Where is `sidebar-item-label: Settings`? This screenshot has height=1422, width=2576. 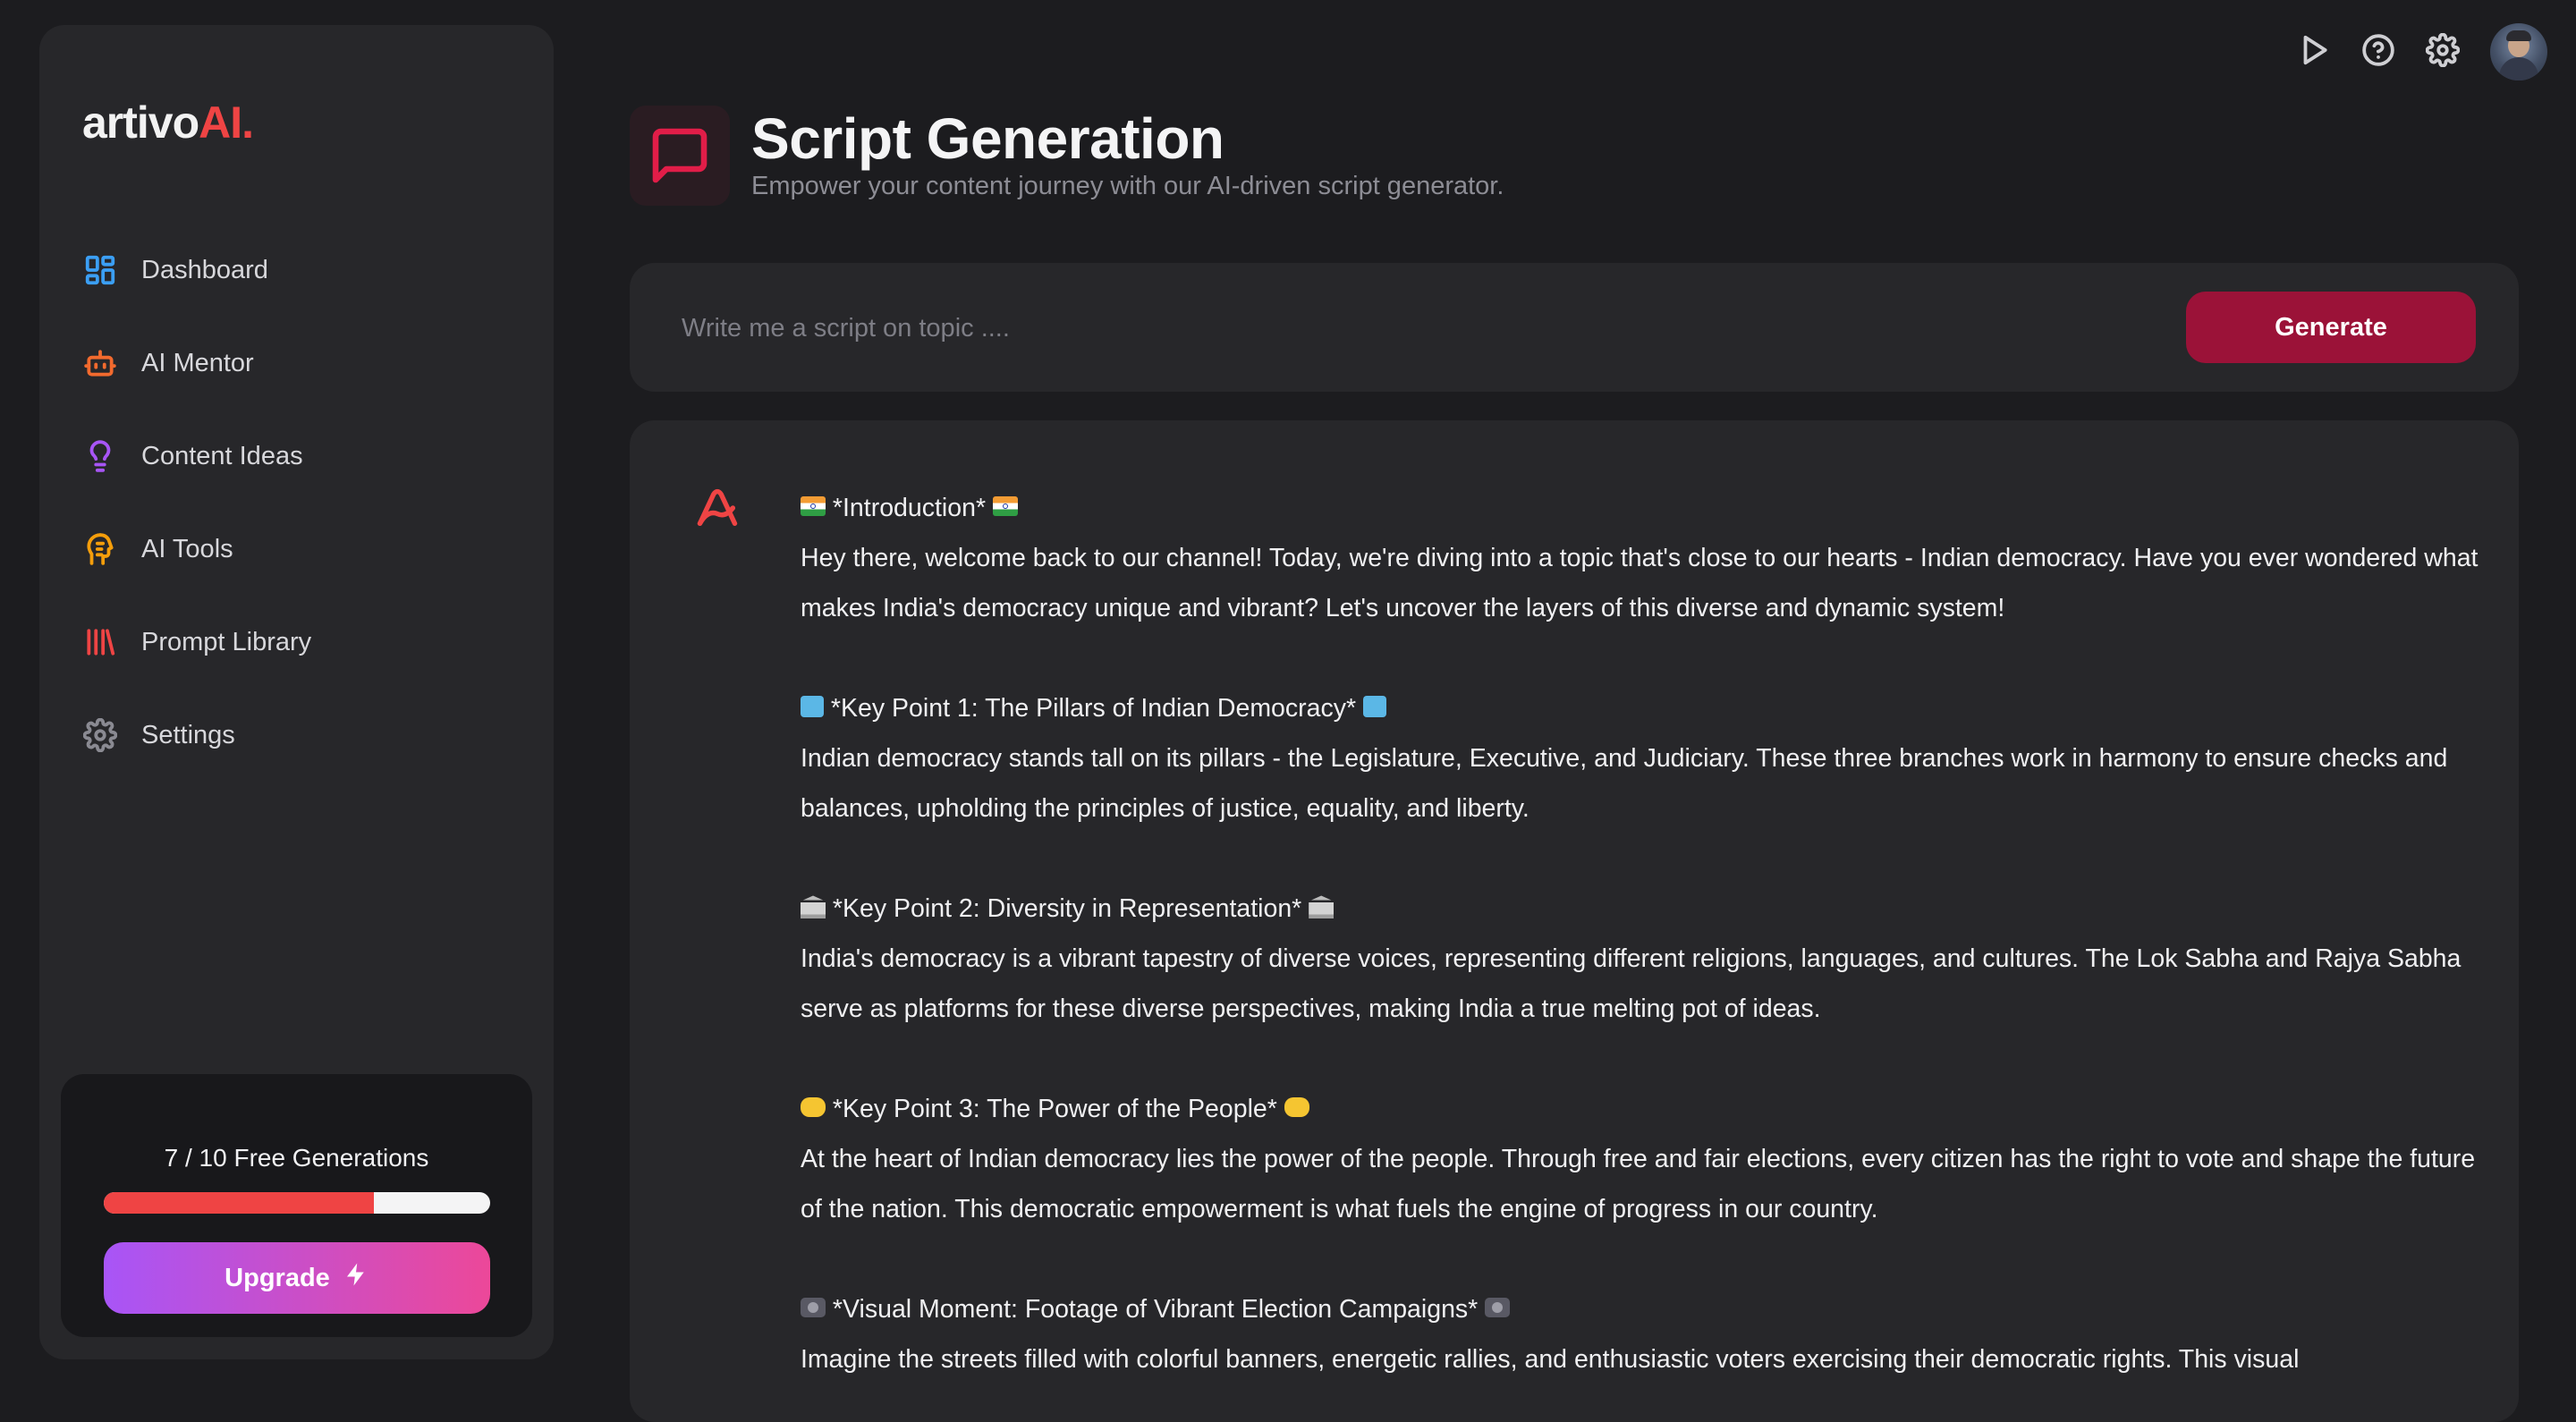 sidebar-item-label: Settings is located at coordinates (188, 734).